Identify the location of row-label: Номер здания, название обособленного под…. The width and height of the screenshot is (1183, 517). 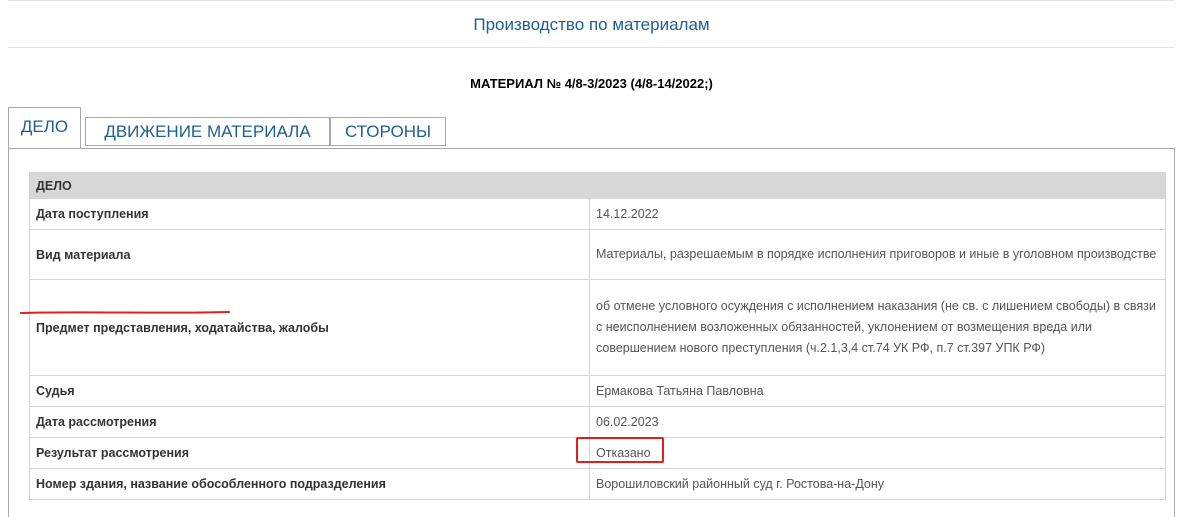
(309, 484).